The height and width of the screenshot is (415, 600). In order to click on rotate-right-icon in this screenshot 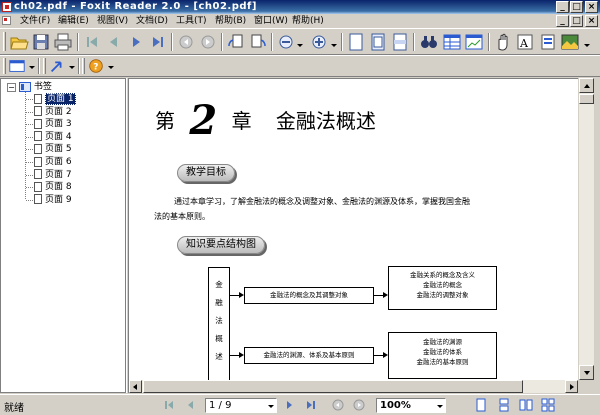, I will do `click(258, 42)`.